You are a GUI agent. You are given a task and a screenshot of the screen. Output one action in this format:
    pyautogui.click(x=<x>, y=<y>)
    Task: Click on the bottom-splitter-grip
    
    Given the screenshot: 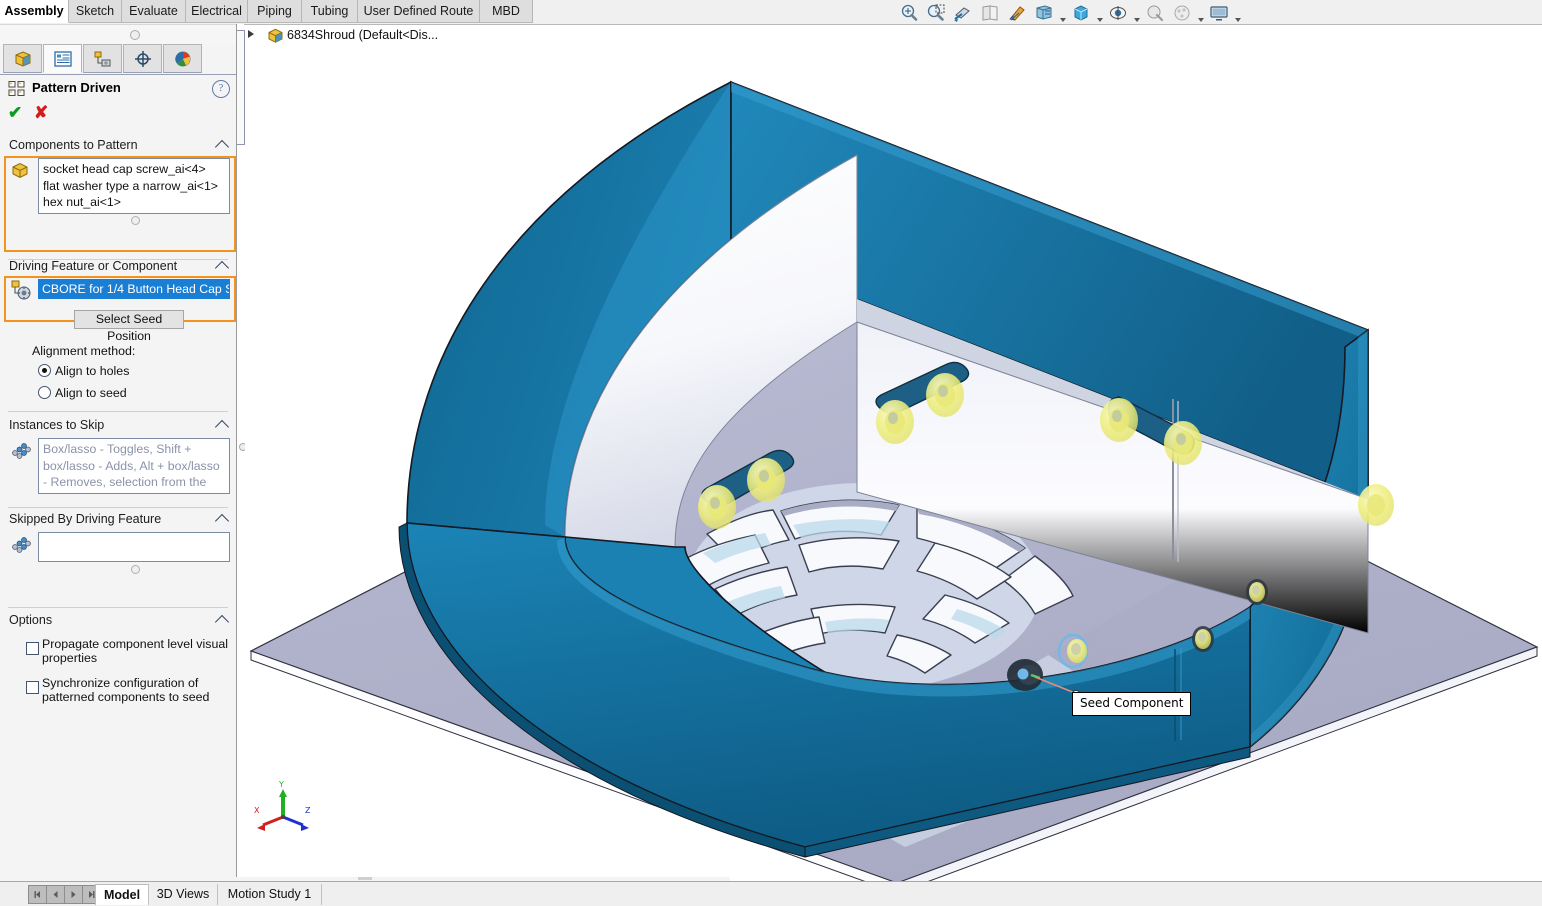 What is the action you would take?
    pyautogui.click(x=365, y=878)
    